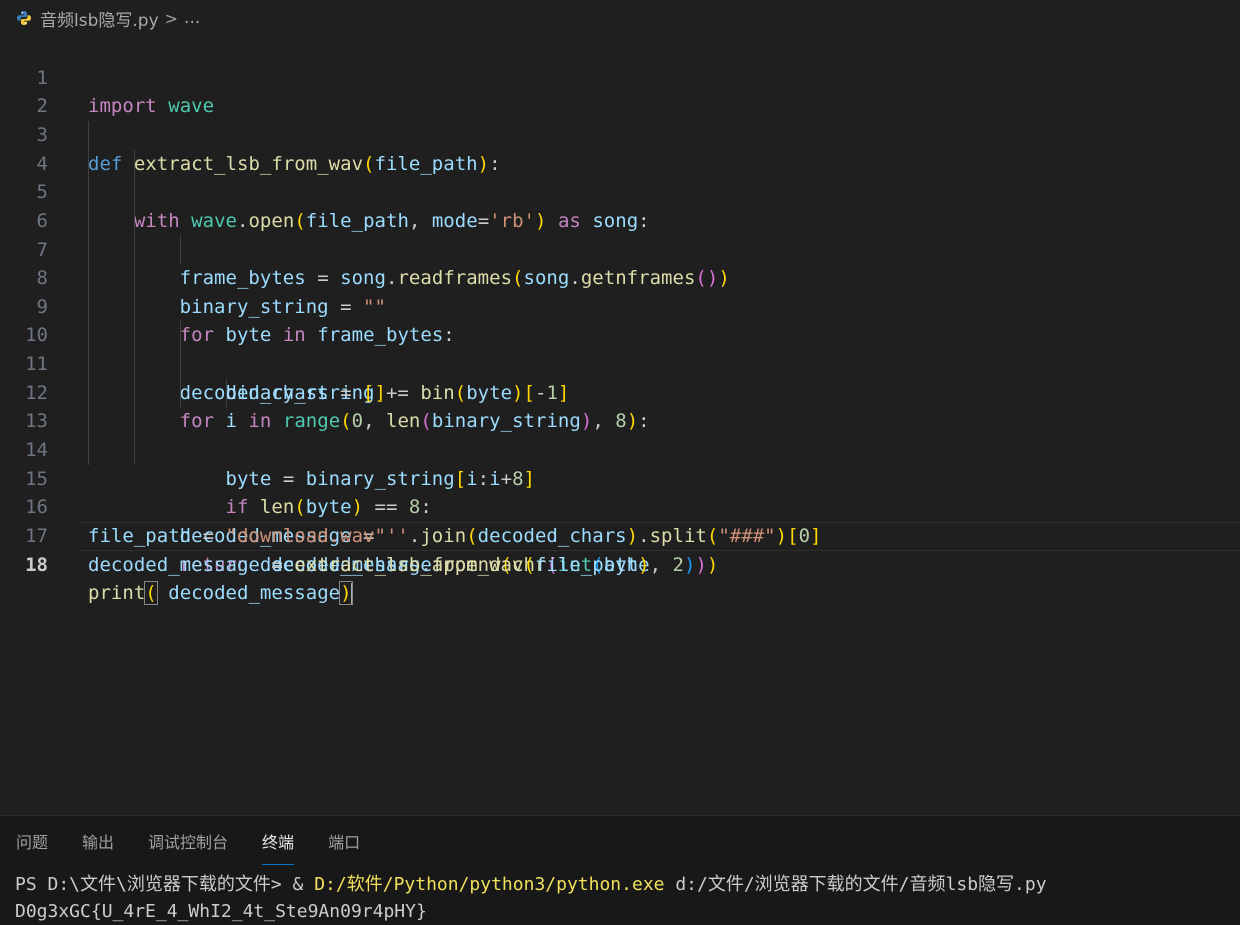 This screenshot has width=1240, height=925. I want to click on code-line: 16 file_path = "download.wav", so click(620, 506).